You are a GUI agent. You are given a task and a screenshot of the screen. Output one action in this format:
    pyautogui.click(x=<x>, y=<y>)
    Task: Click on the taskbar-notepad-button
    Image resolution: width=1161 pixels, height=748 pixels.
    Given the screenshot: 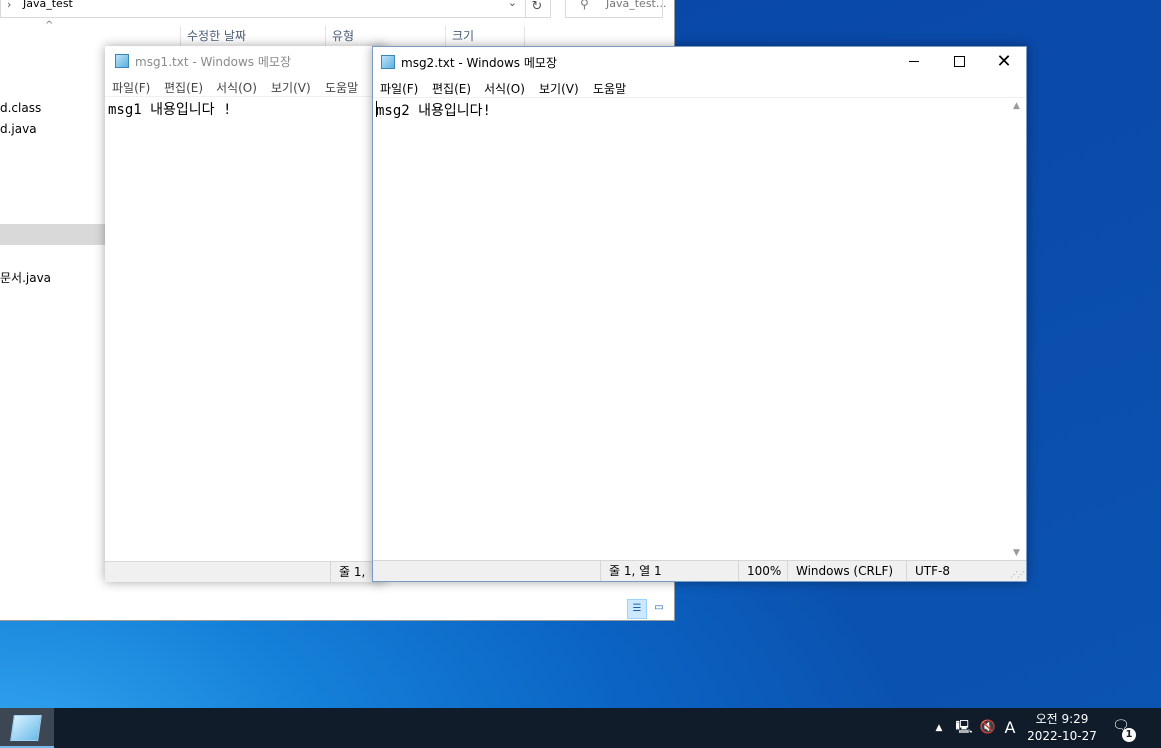 What is the action you would take?
    pyautogui.click(x=27, y=728)
    